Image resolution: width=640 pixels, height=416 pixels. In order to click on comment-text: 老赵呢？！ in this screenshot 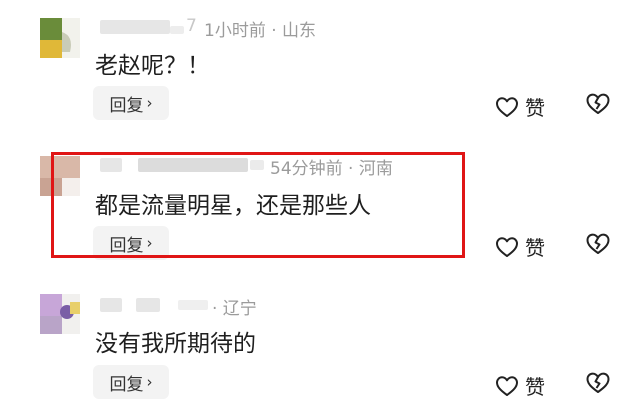, I will do `click(152, 66)`.